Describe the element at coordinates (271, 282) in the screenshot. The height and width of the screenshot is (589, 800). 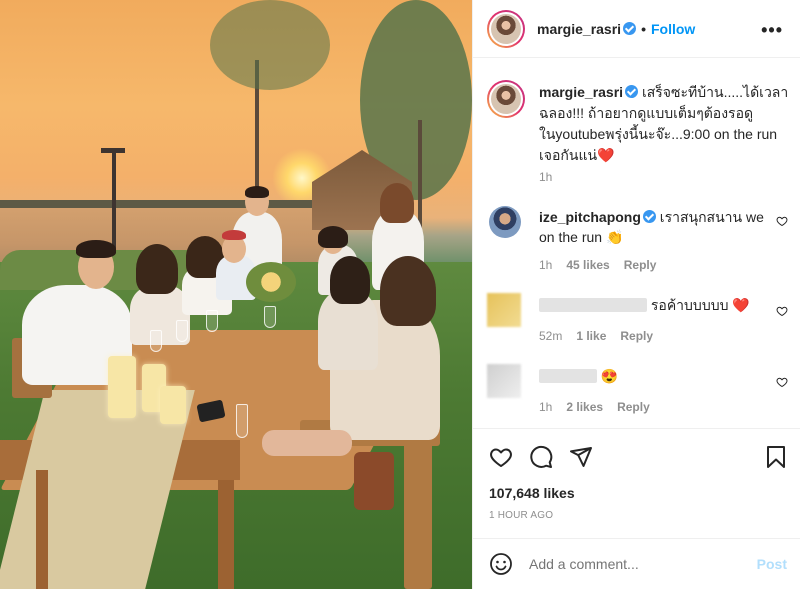
I see `flower-centerpiece` at that location.